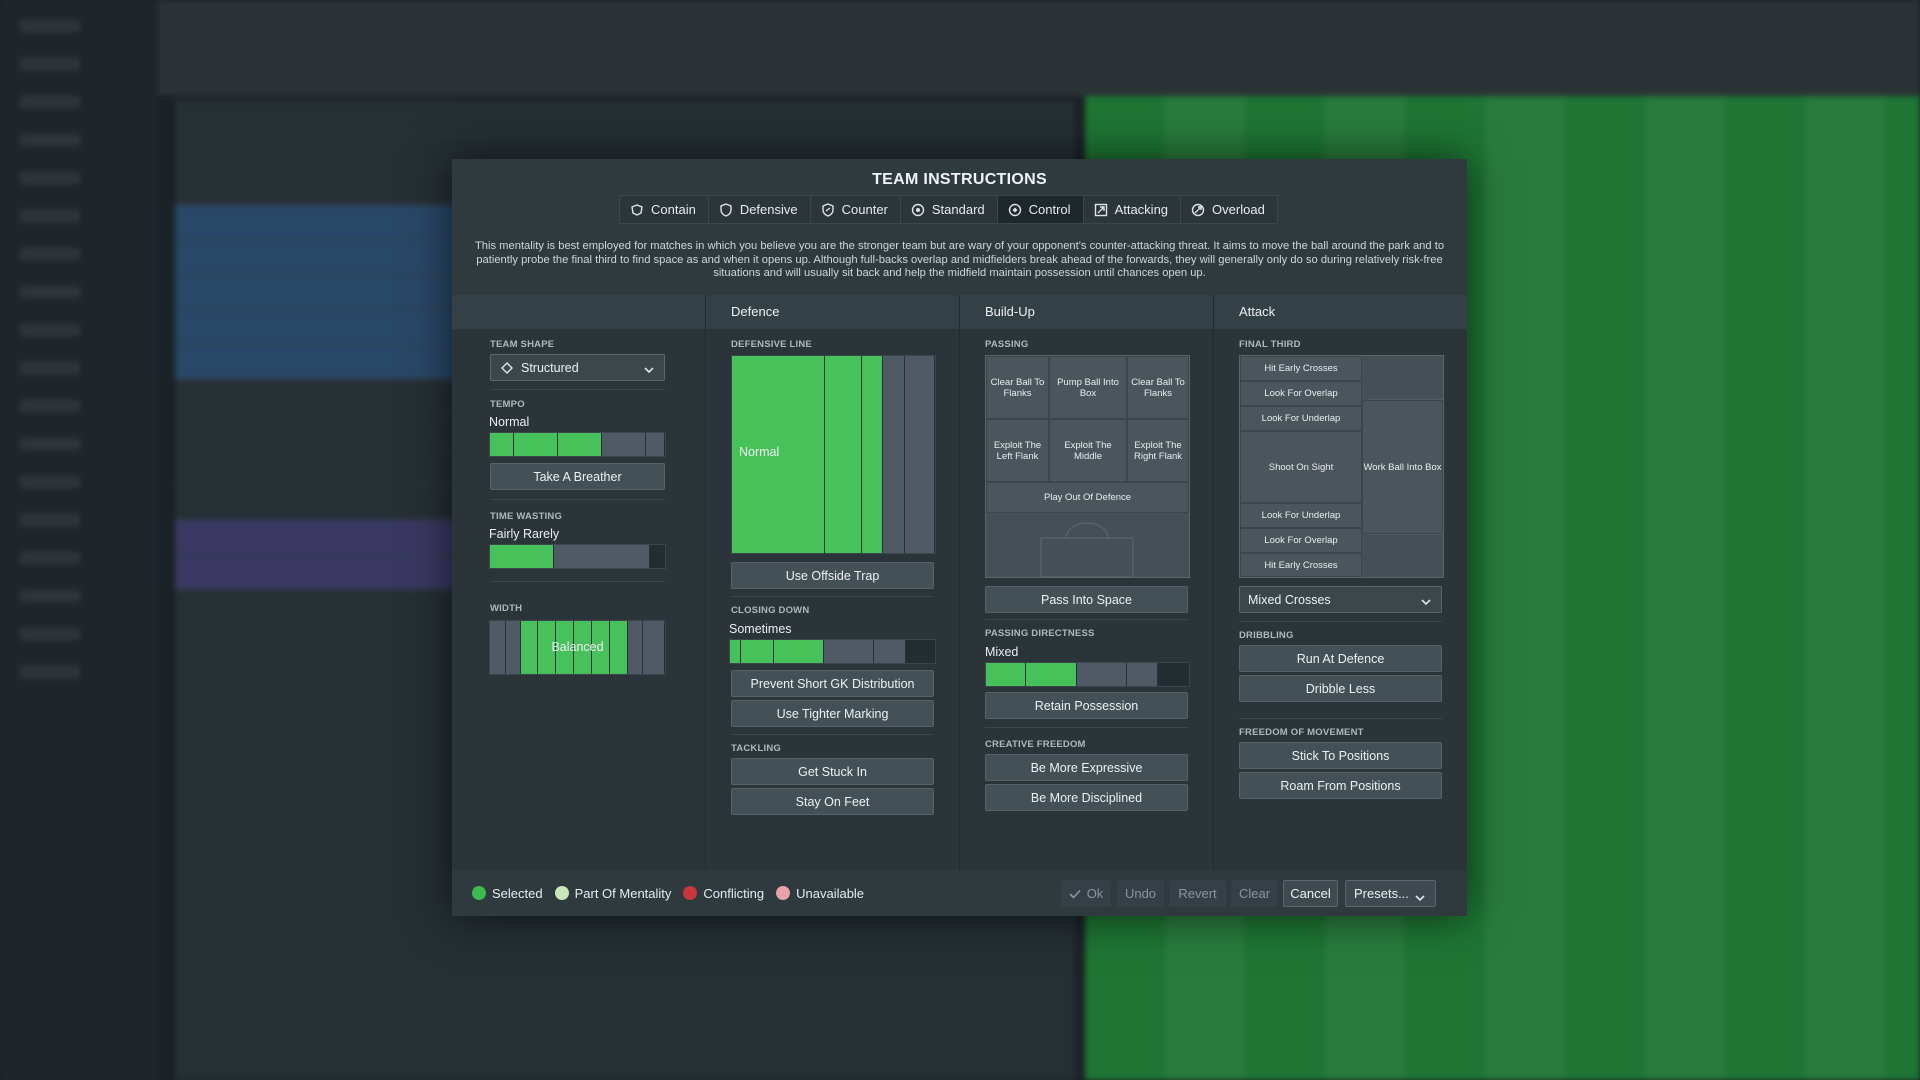 The image size is (1920, 1080). Describe the element at coordinates (1198, 210) in the screenshot. I see `overload-icon` at that location.